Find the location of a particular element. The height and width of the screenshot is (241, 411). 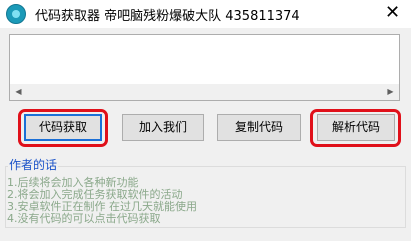

author-notes-title: 作者的话 is located at coordinates (33, 164).